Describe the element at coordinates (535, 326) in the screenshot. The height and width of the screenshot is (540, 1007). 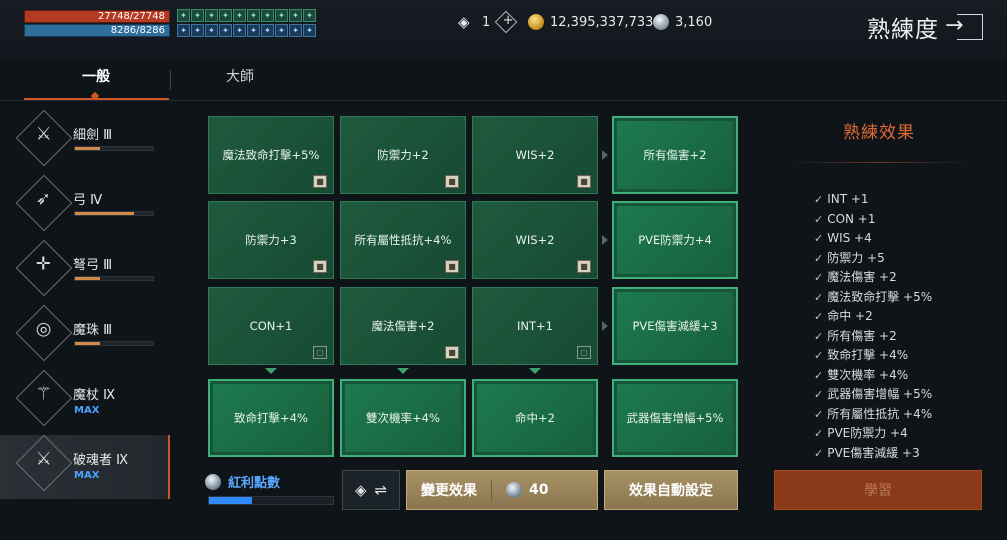
I see `mastery-cell: INT+1 □` at that location.